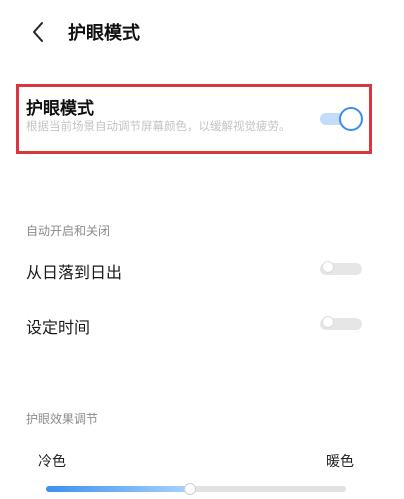 The width and height of the screenshot is (404, 499). Describe the element at coordinates (158, 126) in the screenshot. I see `eye-mode-description: 根据当前场景自动调节屏幕颜色，以缓解视觉疲劳。` at that location.